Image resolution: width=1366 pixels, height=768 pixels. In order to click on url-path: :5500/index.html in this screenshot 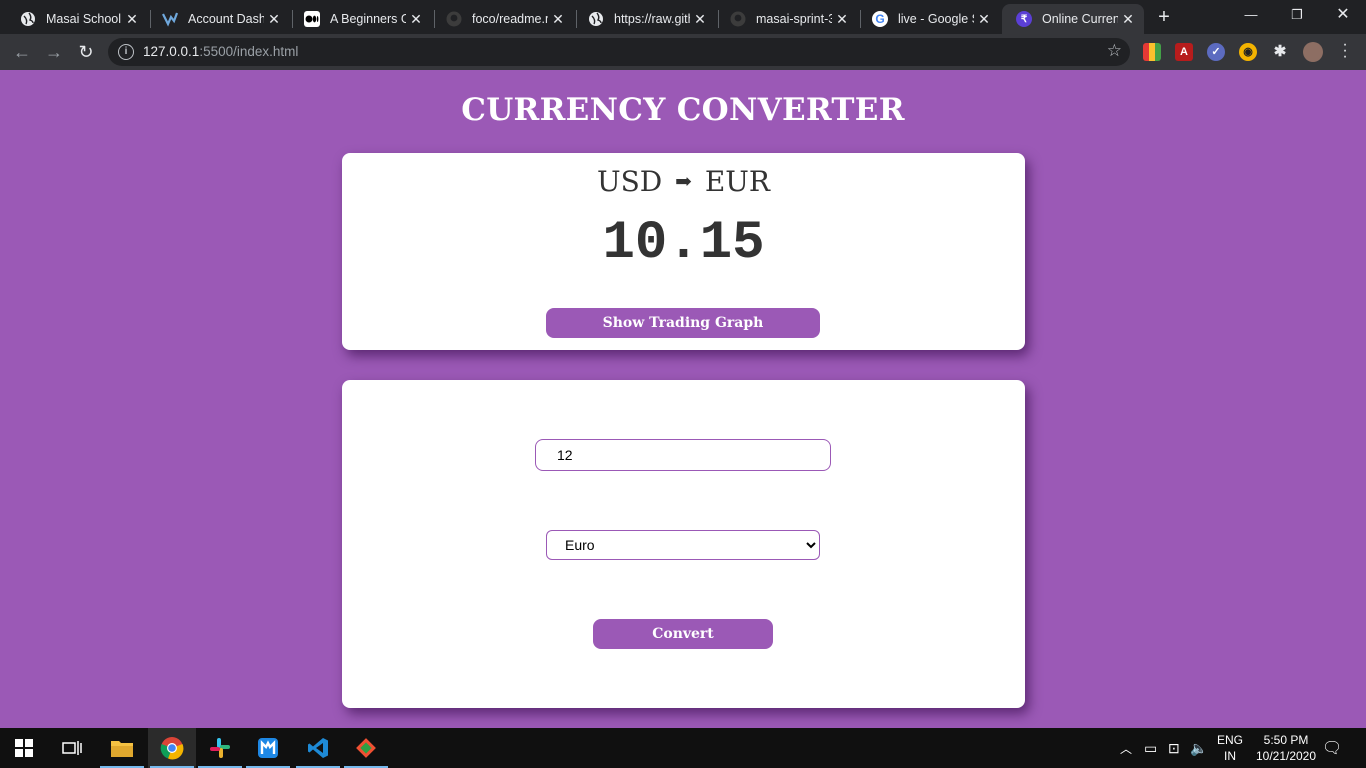, I will do `click(249, 51)`.